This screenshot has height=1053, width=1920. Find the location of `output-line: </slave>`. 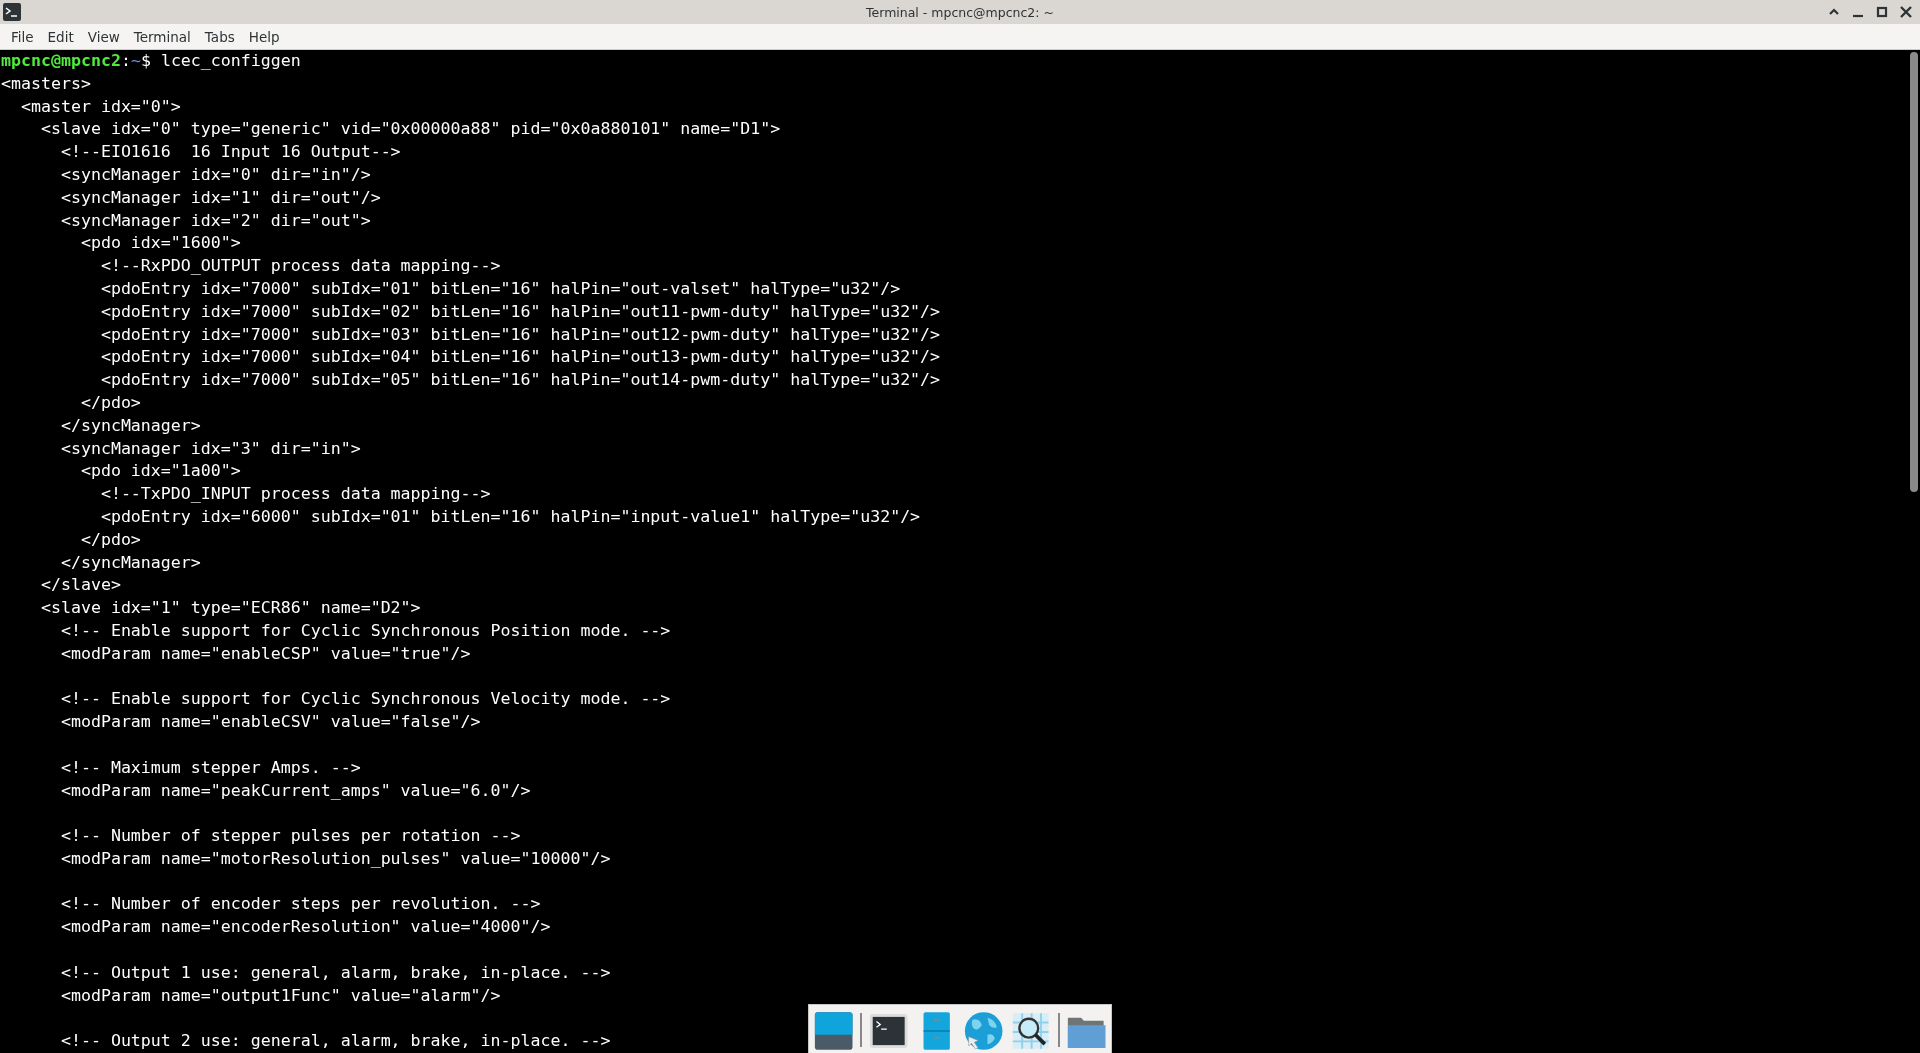

output-line: </slave> is located at coordinates (80, 585).